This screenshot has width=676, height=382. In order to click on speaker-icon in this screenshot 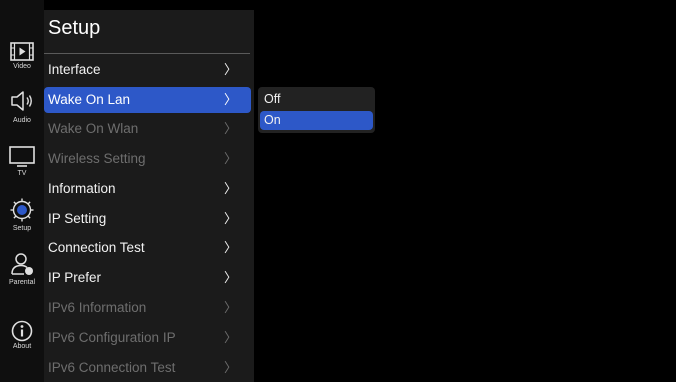, I will do `click(22, 101)`.